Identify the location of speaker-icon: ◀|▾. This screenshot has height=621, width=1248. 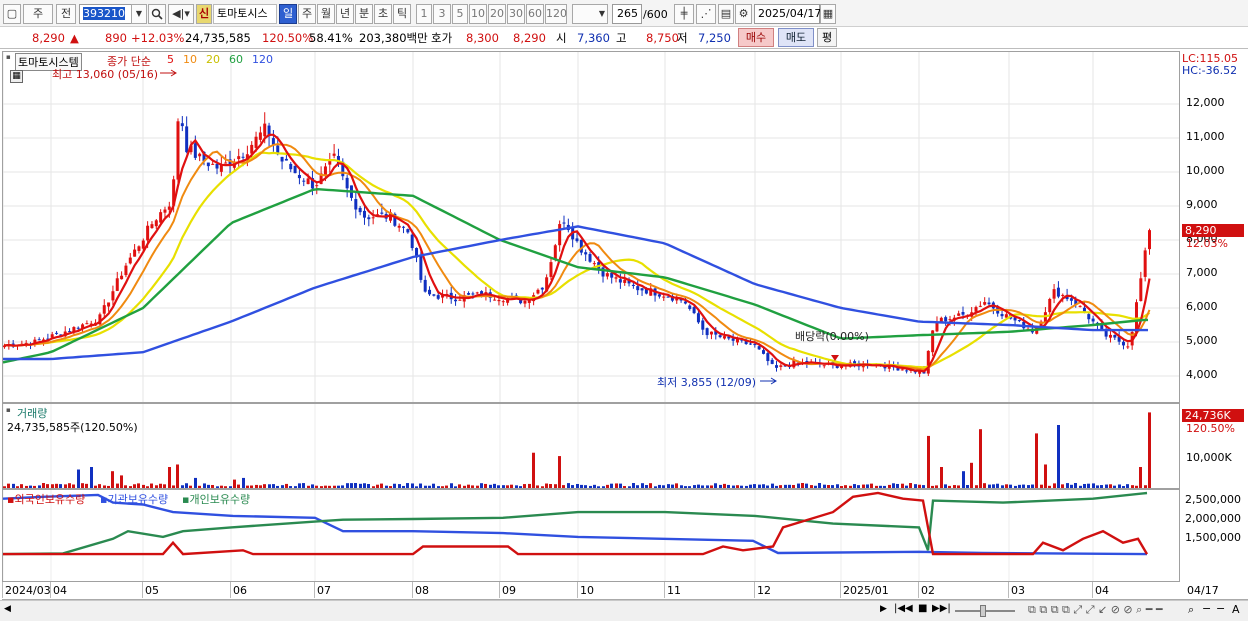
(181, 14).